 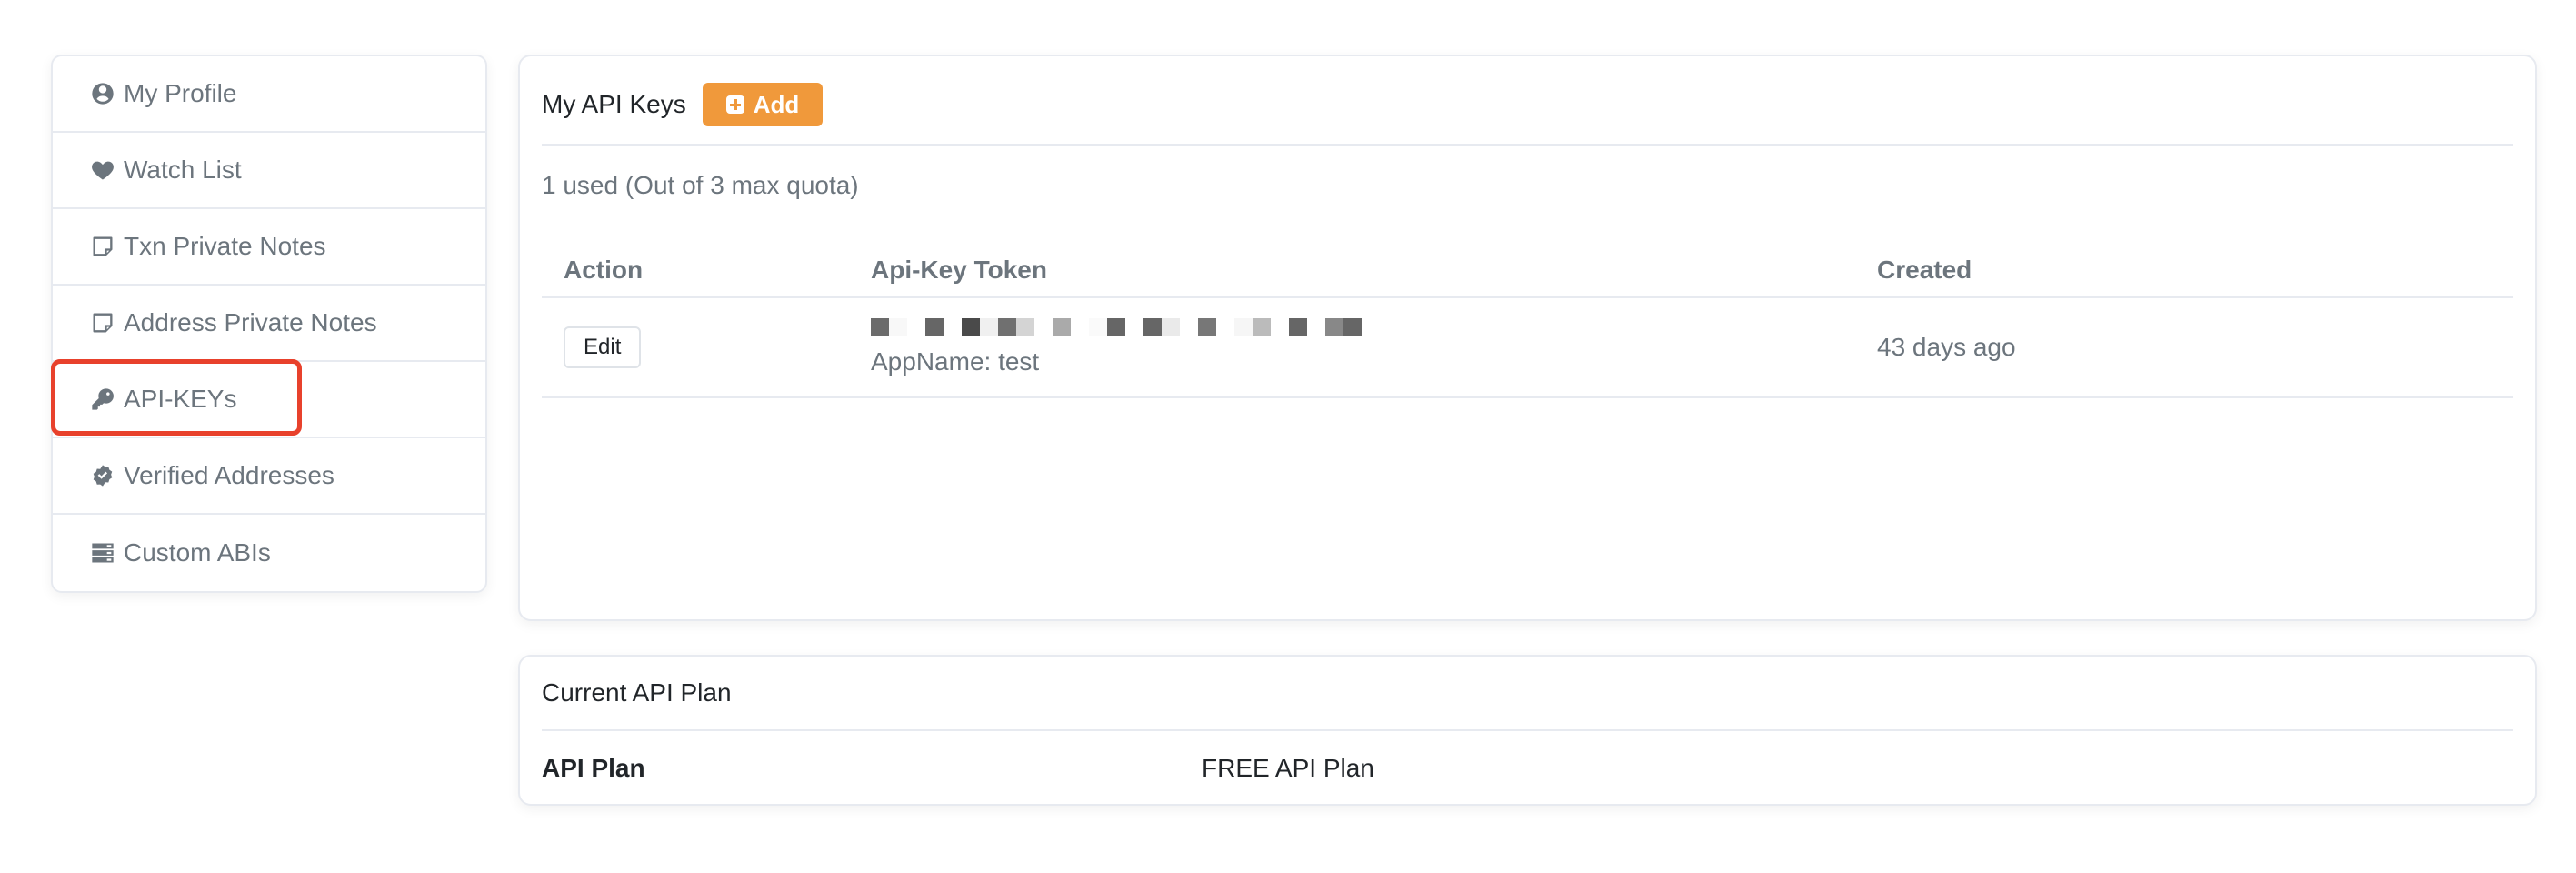 What do you see at coordinates (225, 246) in the screenshot?
I see `sidebar-item-label: Txn Private Notes` at bounding box center [225, 246].